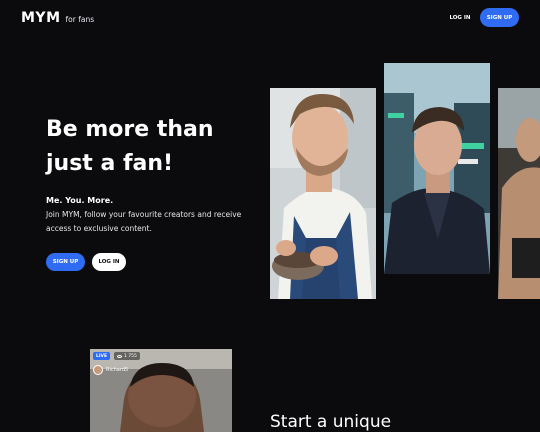 Image resolution: width=540 pixels, height=432 pixels. I want to click on creator-photo-chef, so click(323, 193).